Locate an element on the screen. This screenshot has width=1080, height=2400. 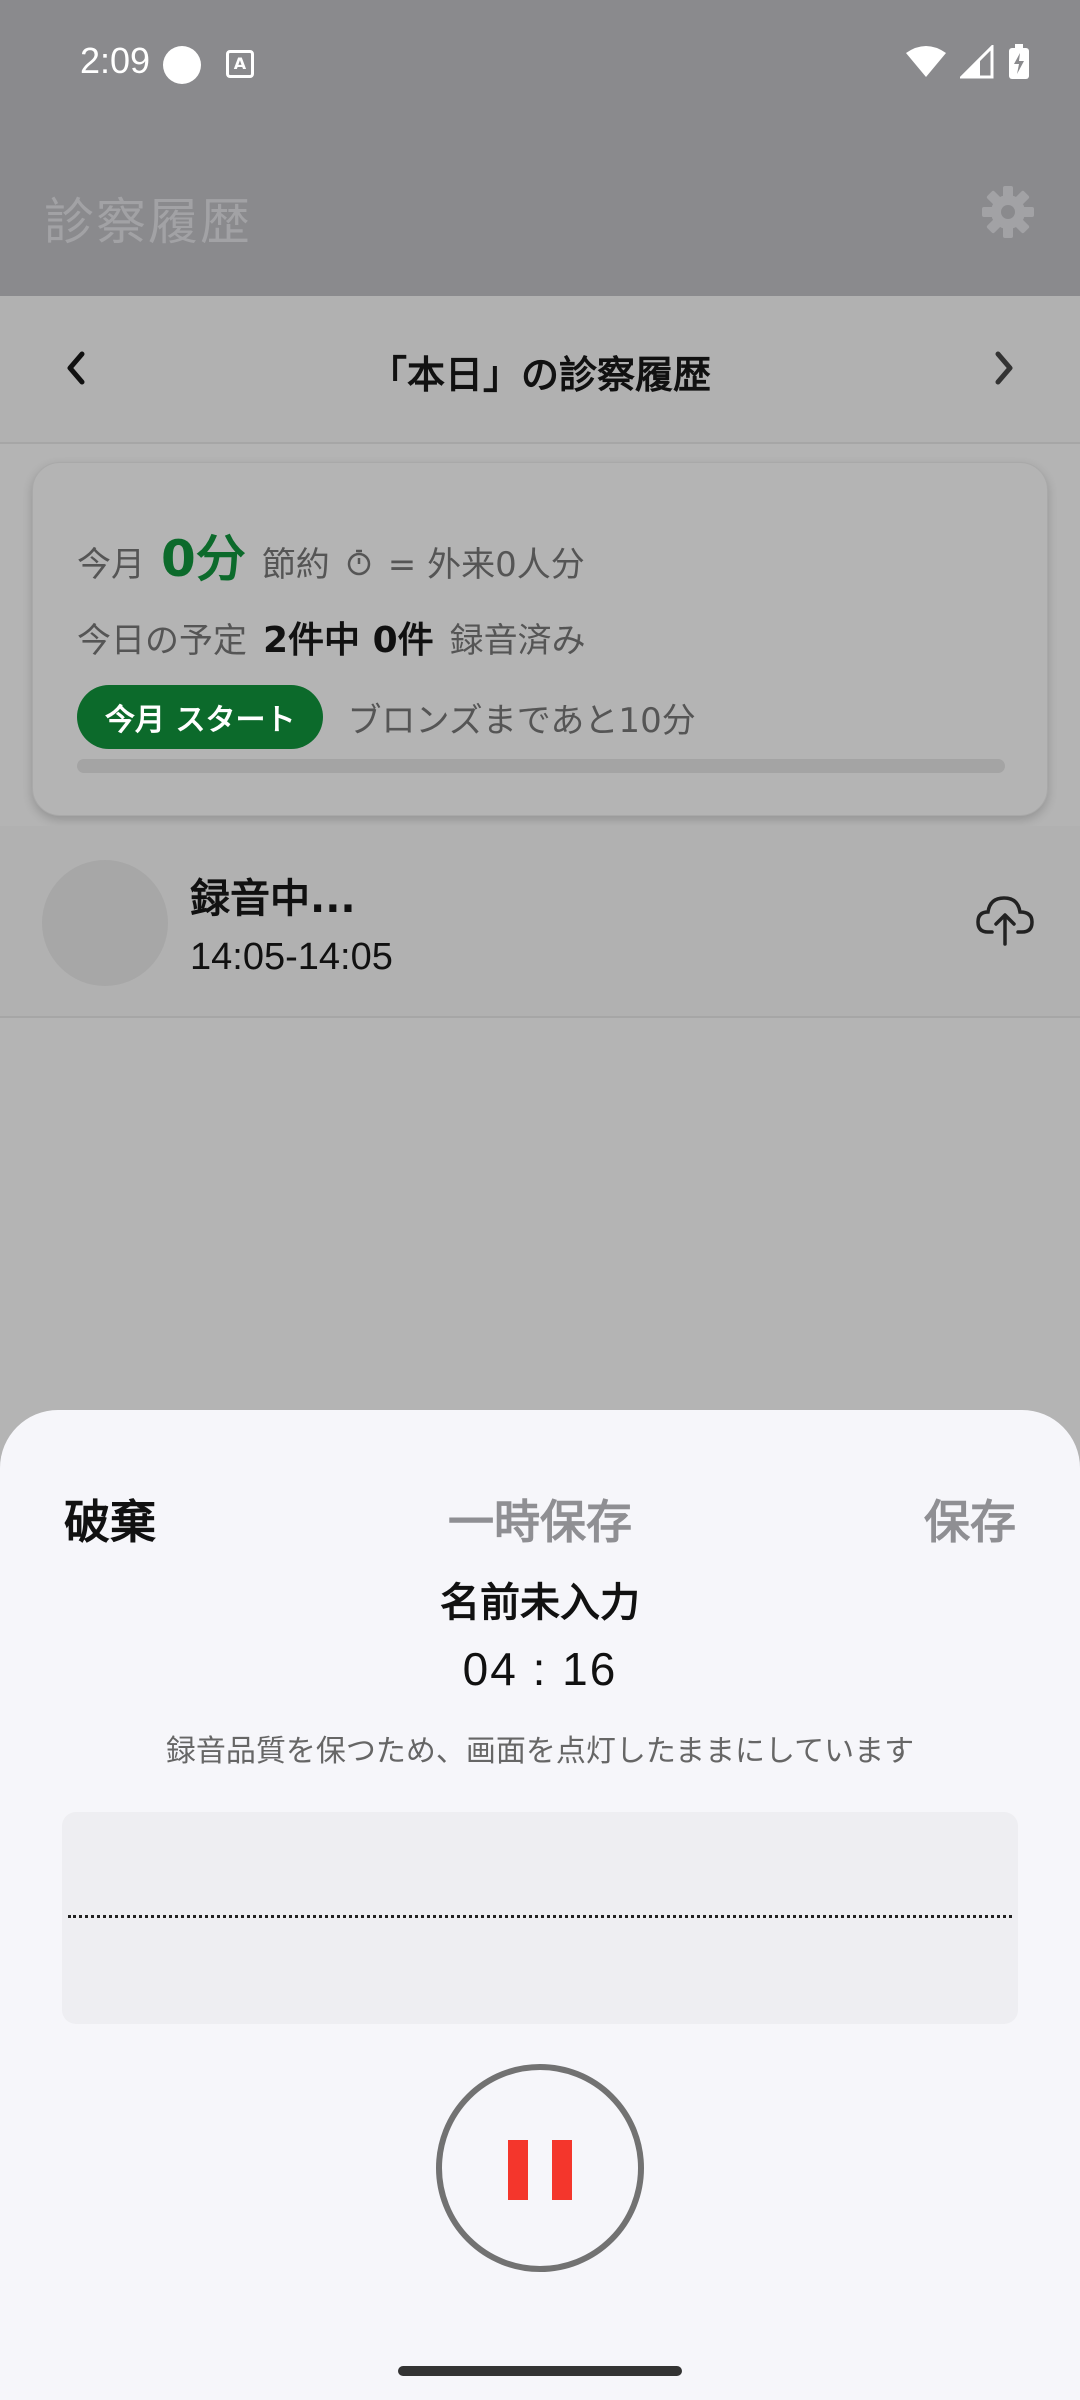
record-time: 14:05-14:05 is located at coordinates (291, 957).